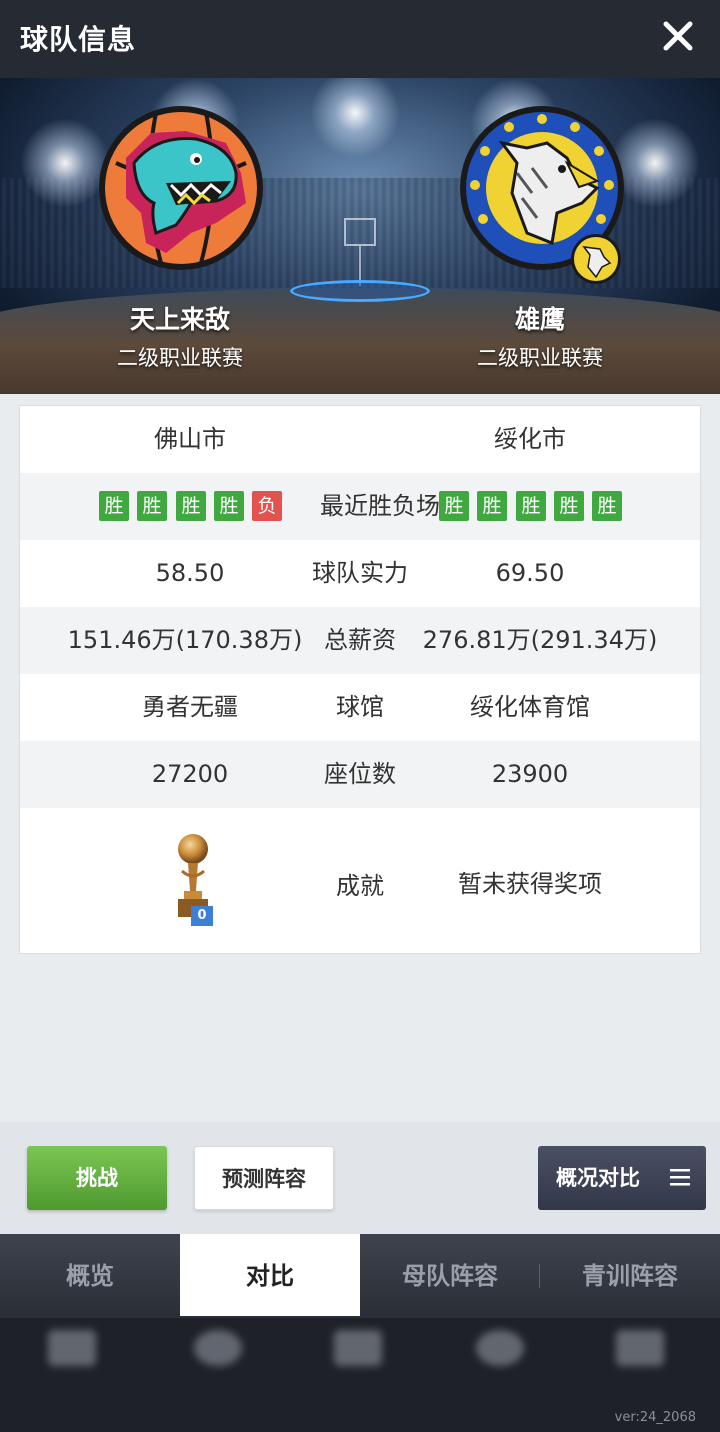  Describe the element at coordinates (450, 1276) in the screenshot. I see `tab-main-roster: 母队阵容` at that location.